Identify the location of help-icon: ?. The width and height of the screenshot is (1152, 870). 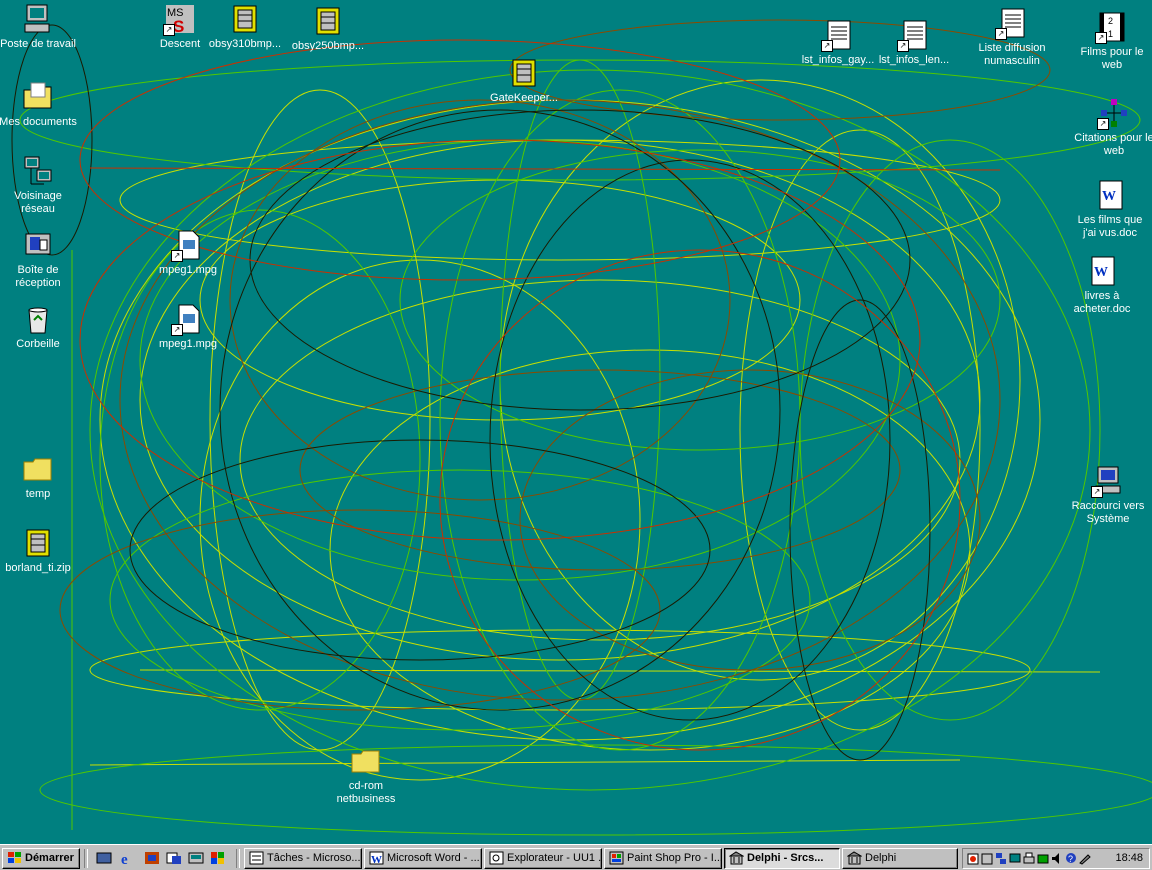
(1071, 858).